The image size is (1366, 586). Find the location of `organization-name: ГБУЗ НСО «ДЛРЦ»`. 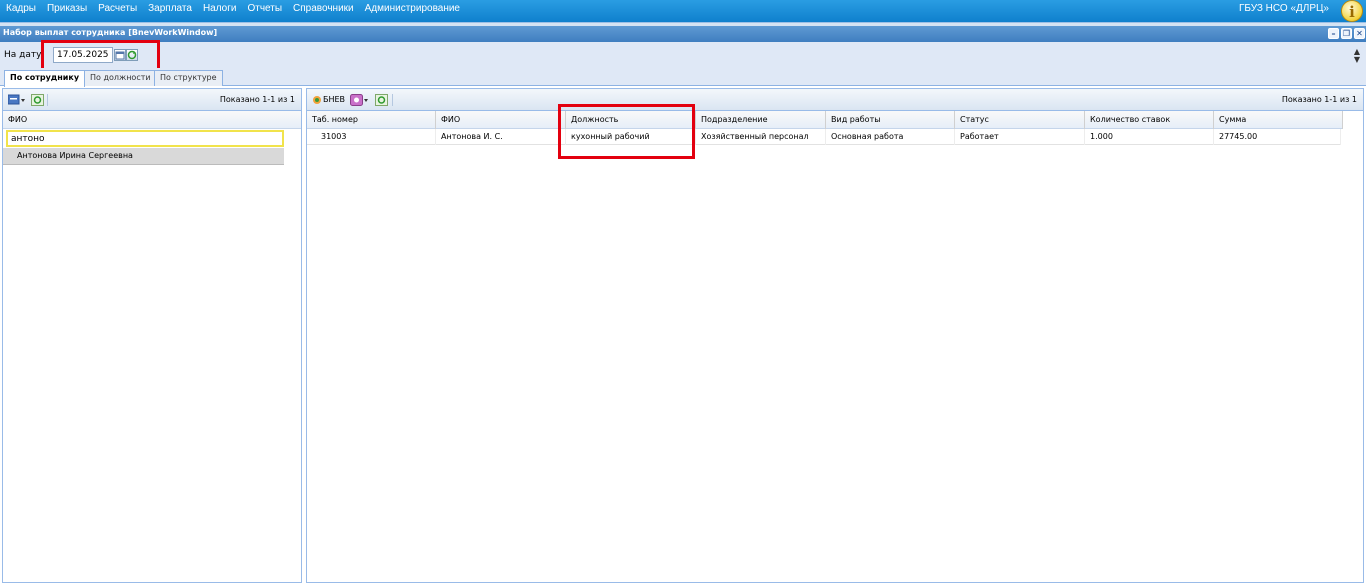

organization-name: ГБУЗ НСО «ДЛРЦ» is located at coordinates (1283, 8).